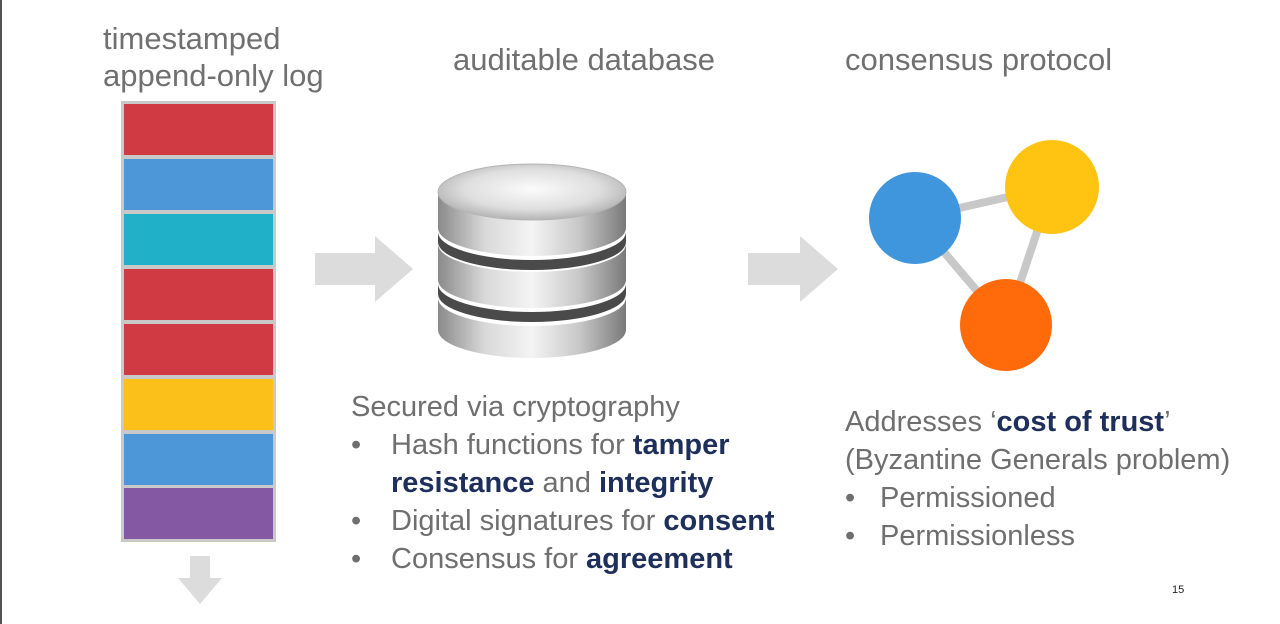 This screenshot has width=1280, height=624. Describe the element at coordinates (968, 498) in the screenshot. I see `bullet-text: Permissioned` at that location.